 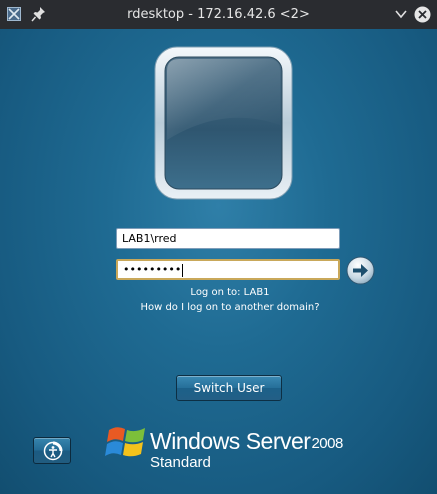 What do you see at coordinates (360, 270) in the screenshot?
I see `submit-arrow-button` at bounding box center [360, 270].